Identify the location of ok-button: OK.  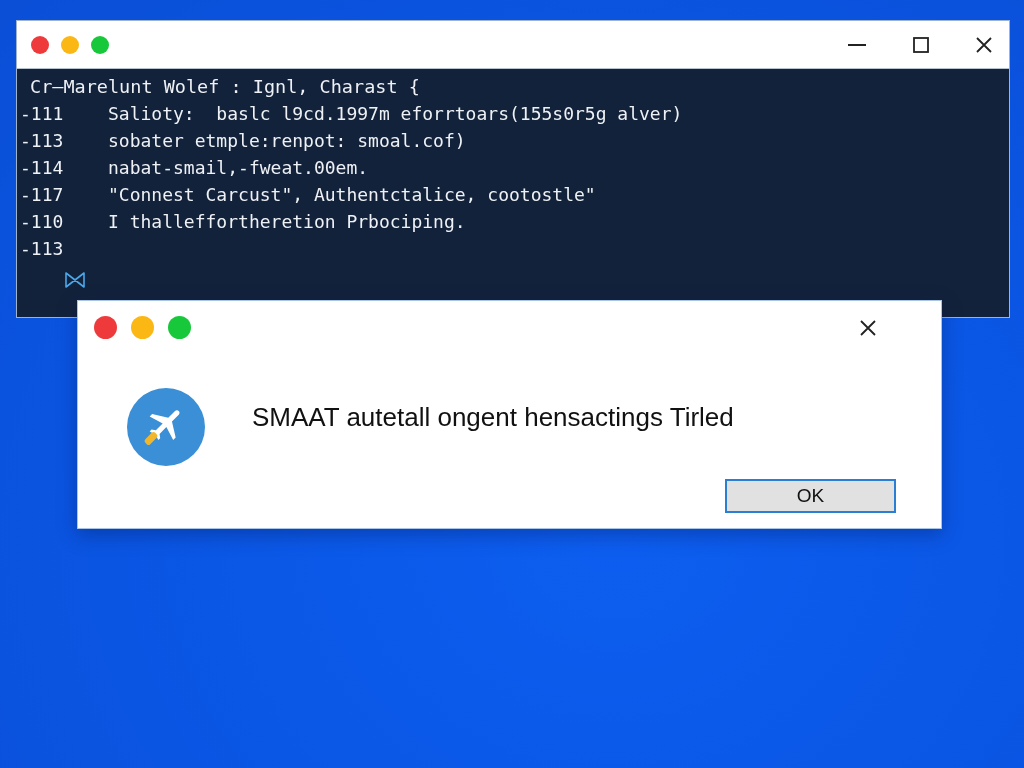
(810, 496).